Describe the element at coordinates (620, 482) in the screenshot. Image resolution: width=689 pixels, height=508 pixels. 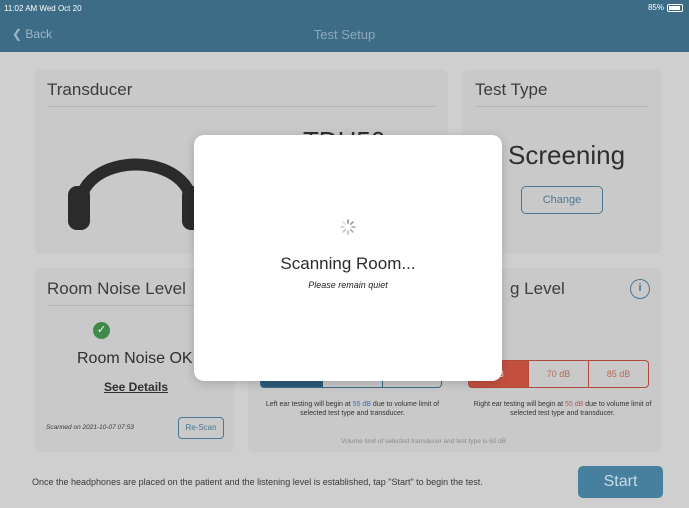
I see `start-button: Start` at that location.